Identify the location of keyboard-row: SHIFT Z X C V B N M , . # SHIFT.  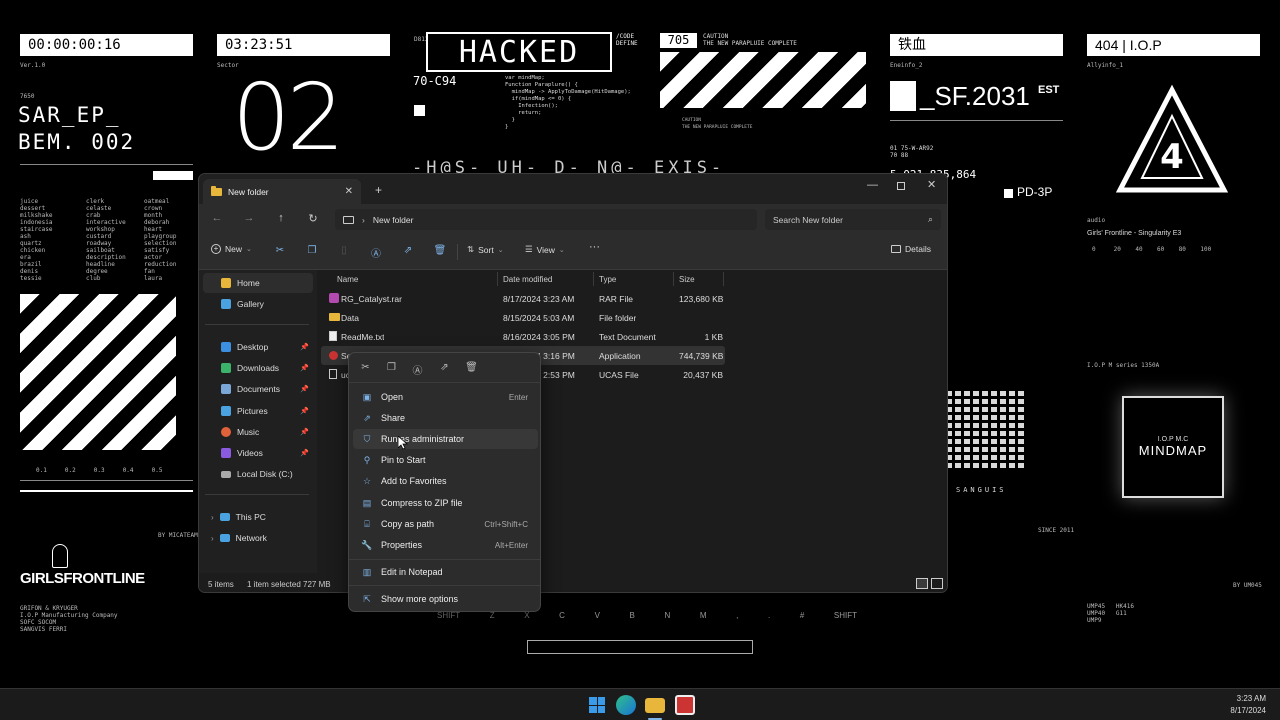
(647, 617).